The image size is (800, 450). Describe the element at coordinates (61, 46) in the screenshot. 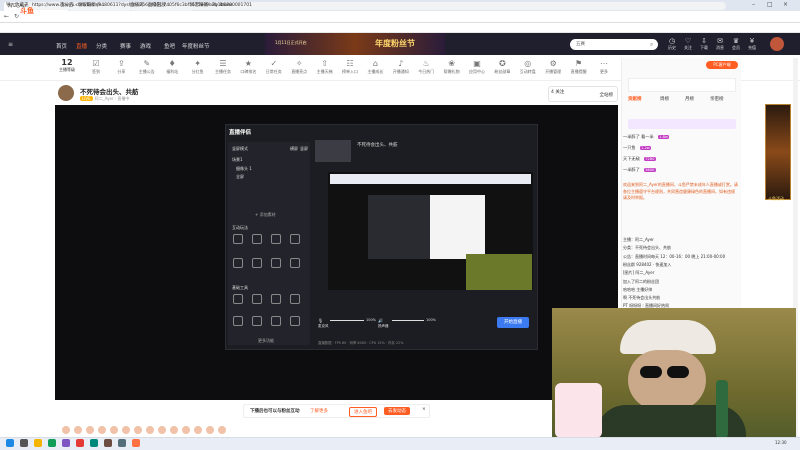

I see `nav-home: 首页` at that location.